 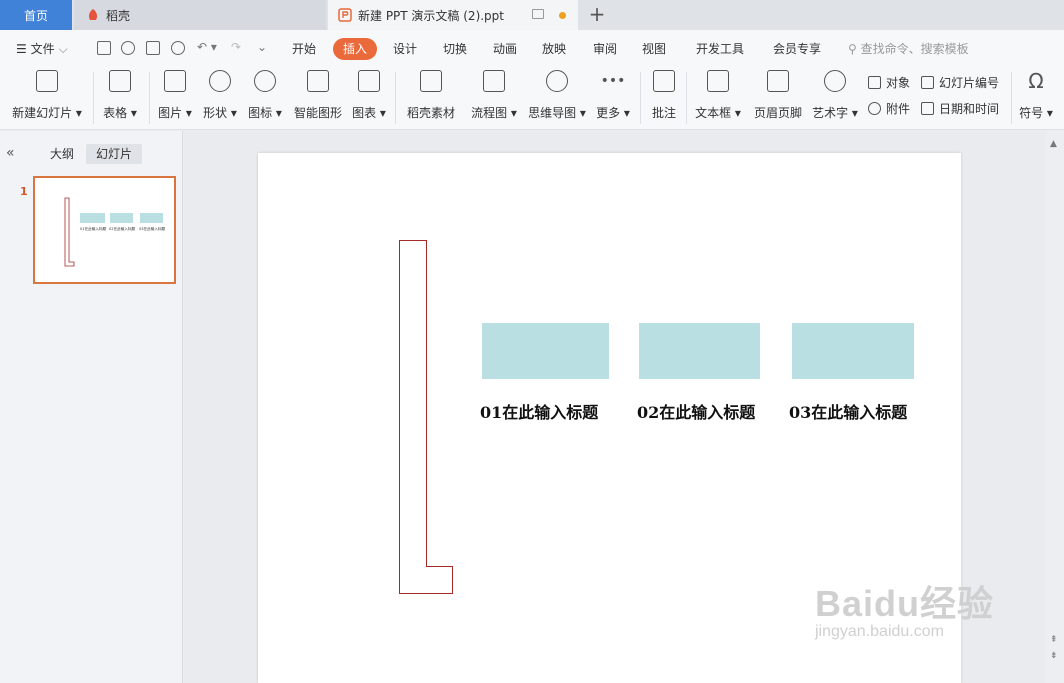 What do you see at coordinates (431, 15) in the screenshot?
I see `tab-document-label: 新建 PPT 演示文稿 (2).ppt` at bounding box center [431, 15].